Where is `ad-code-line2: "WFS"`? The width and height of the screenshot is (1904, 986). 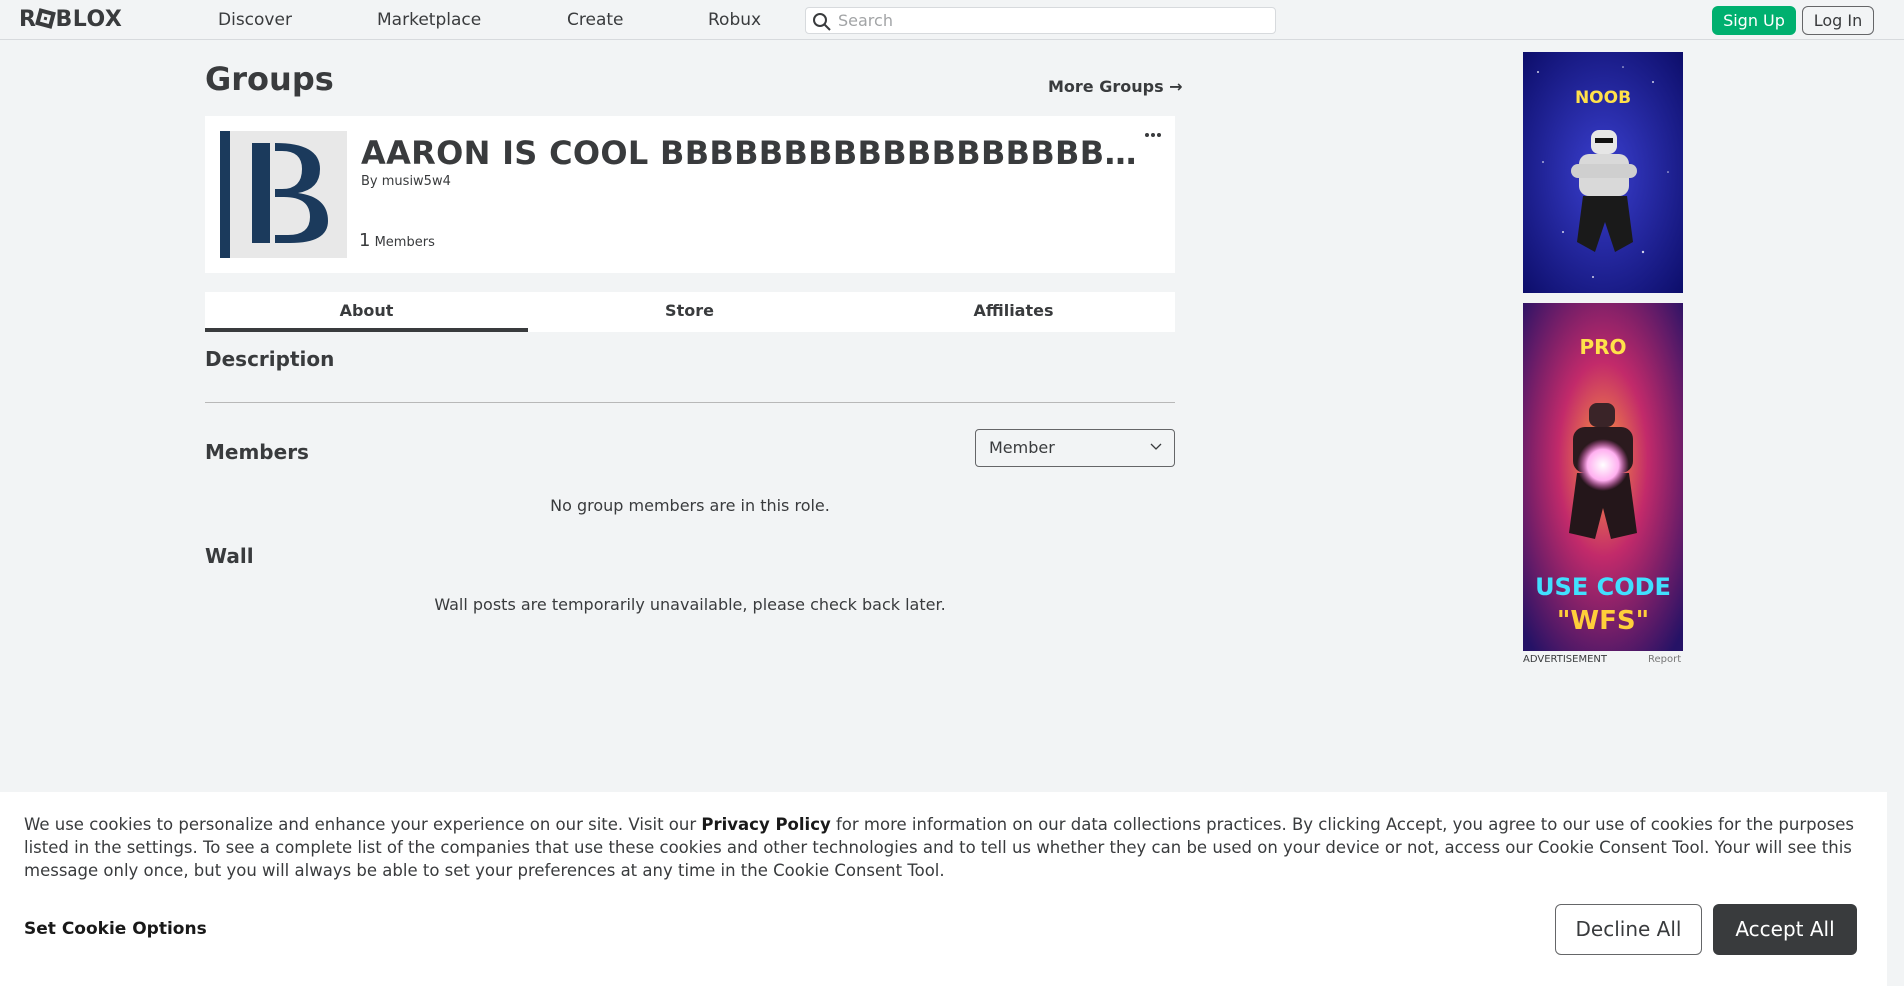
ad-code-line2: "WFS" is located at coordinates (1603, 621).